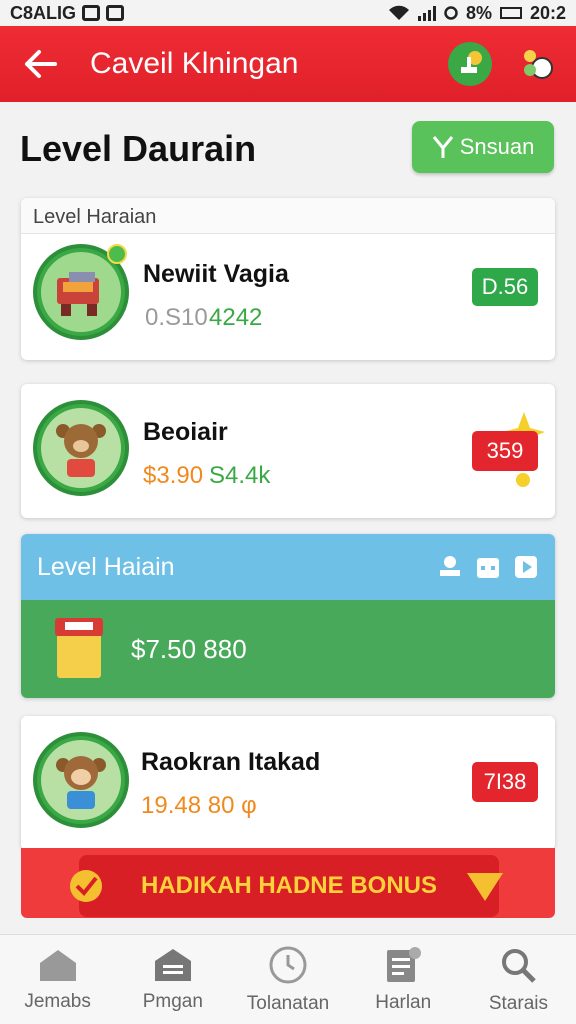 This screenshot has width=576, height=1024. I want to click on card-badge: D.56, so click(505, 287).